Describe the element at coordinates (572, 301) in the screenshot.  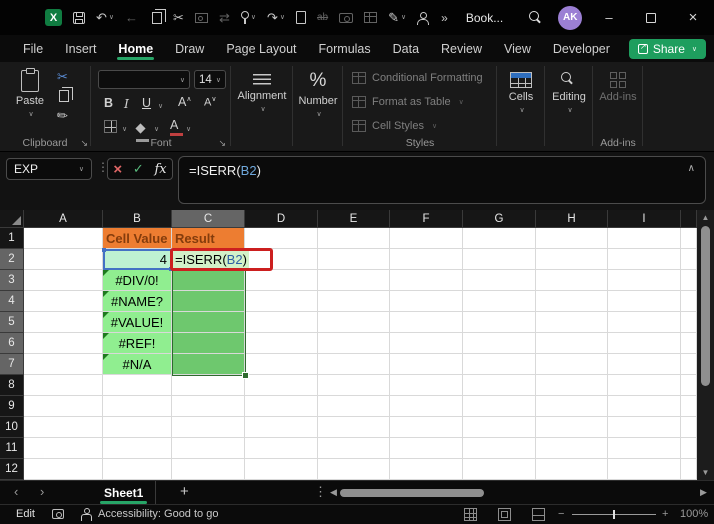
I see `cell-H4` at that location.